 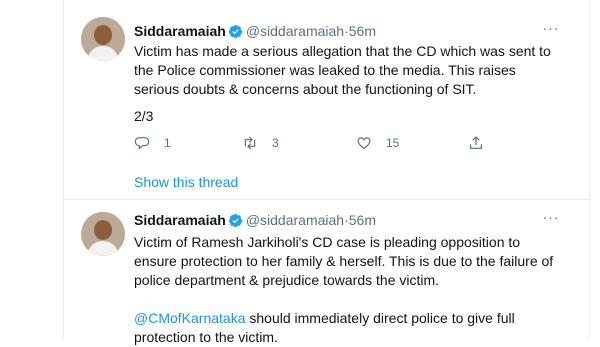 I want to click on heart-icon, so click(x=364, y=143).